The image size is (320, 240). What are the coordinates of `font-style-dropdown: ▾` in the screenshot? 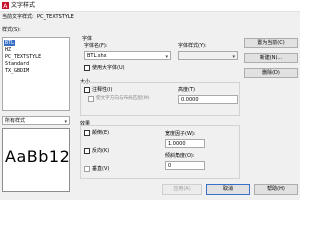 It's located at (208, 55).